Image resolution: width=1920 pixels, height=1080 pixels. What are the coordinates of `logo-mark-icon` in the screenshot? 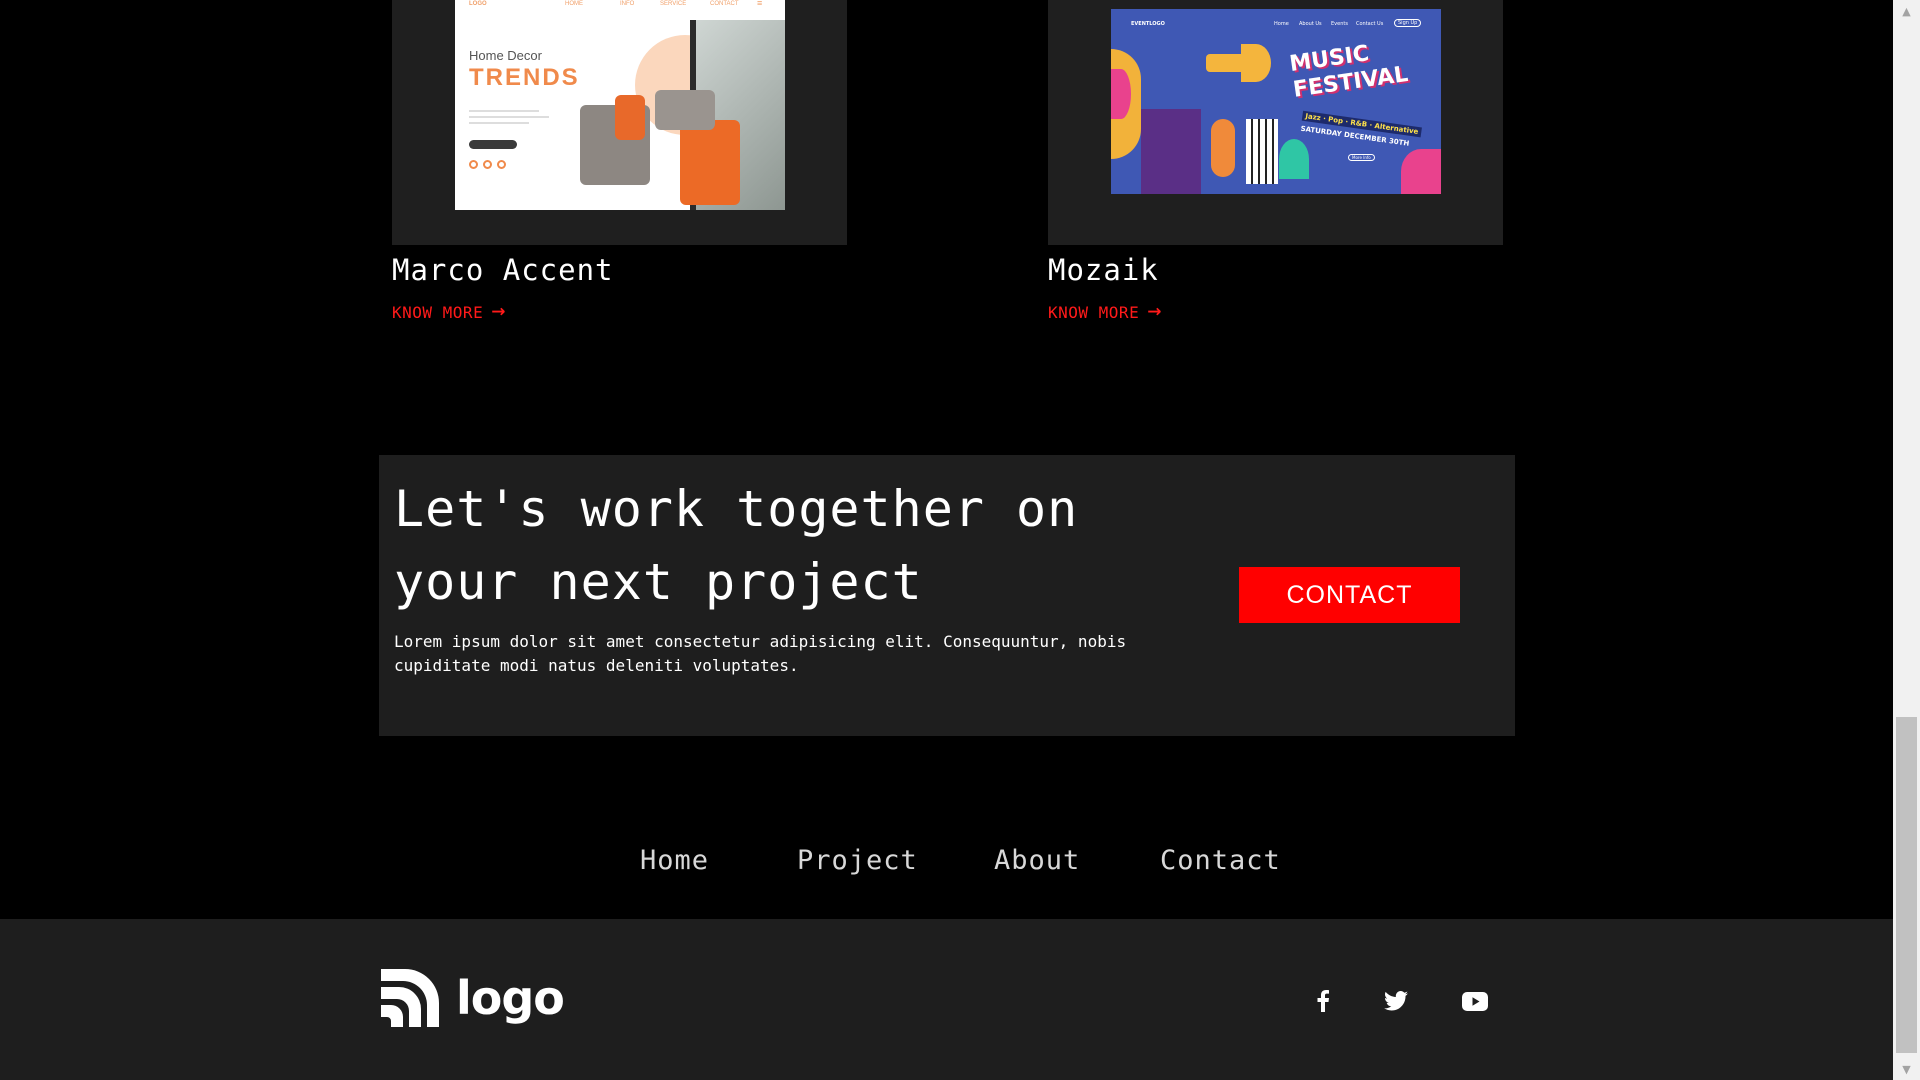 It's located at (410, 998).